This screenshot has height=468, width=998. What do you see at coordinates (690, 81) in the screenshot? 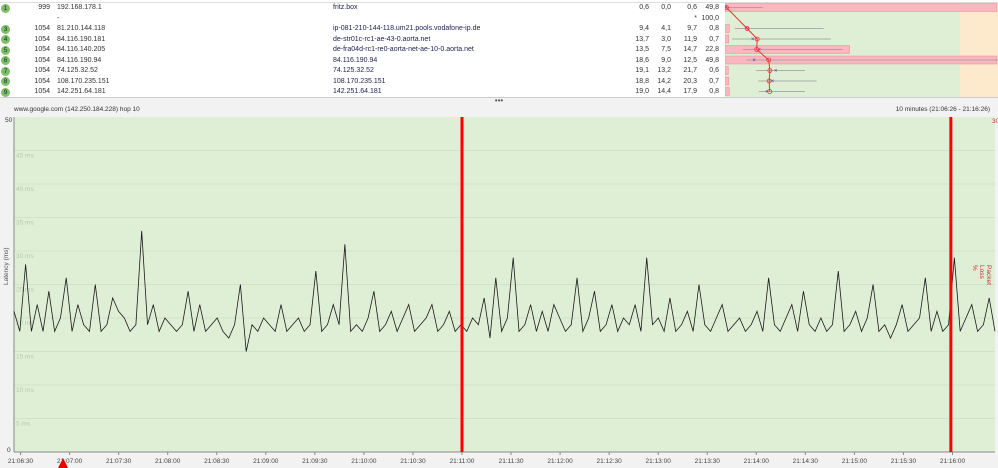
I see `cur-latency: 20,3` at bounding box center [690, 81].